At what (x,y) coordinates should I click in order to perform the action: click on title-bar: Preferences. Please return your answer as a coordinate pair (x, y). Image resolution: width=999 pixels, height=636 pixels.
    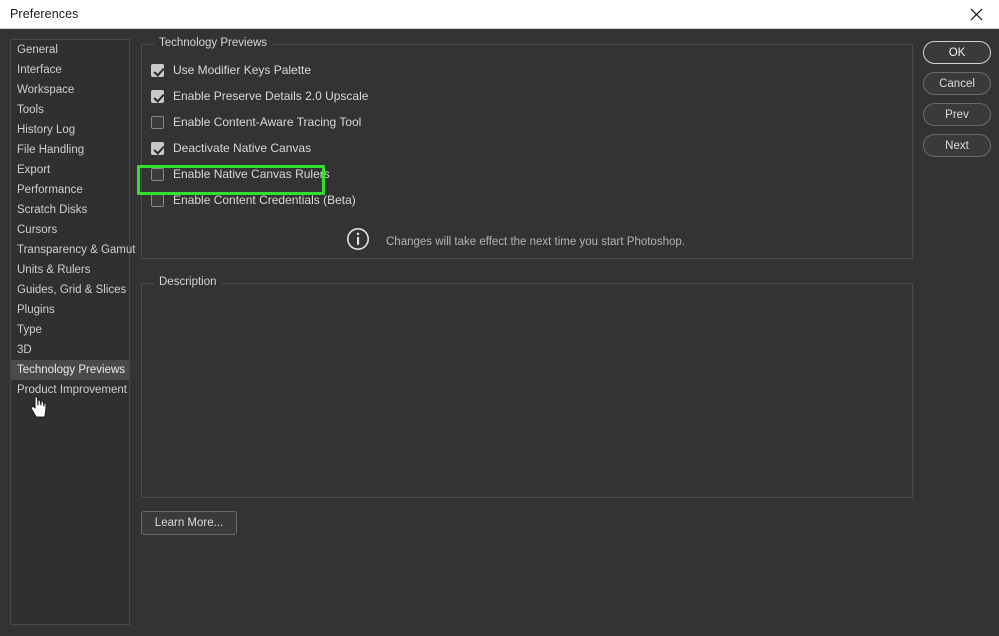
    Looking at the image, I should click on (499, 14).